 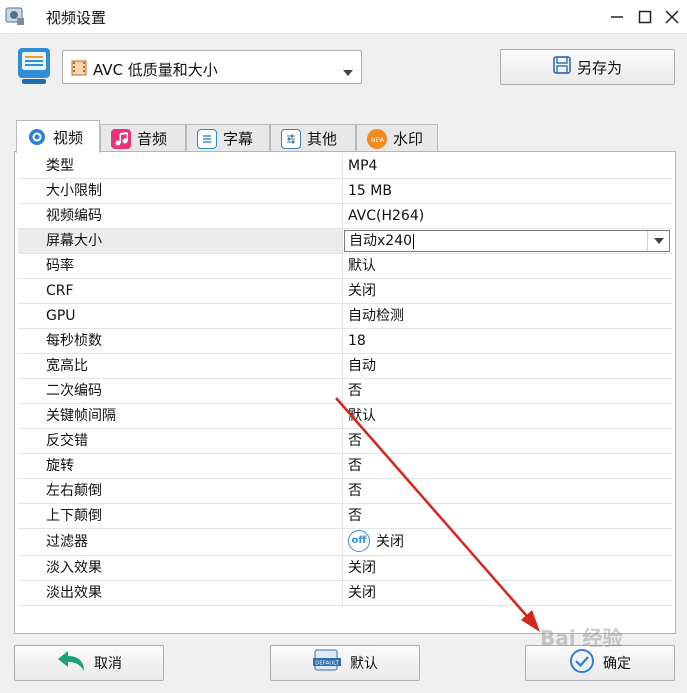 What do you see at coordinates (386, 216) in the screenshot?
I see `property-value: AVC(H264)` at bounding box center [386, 216].